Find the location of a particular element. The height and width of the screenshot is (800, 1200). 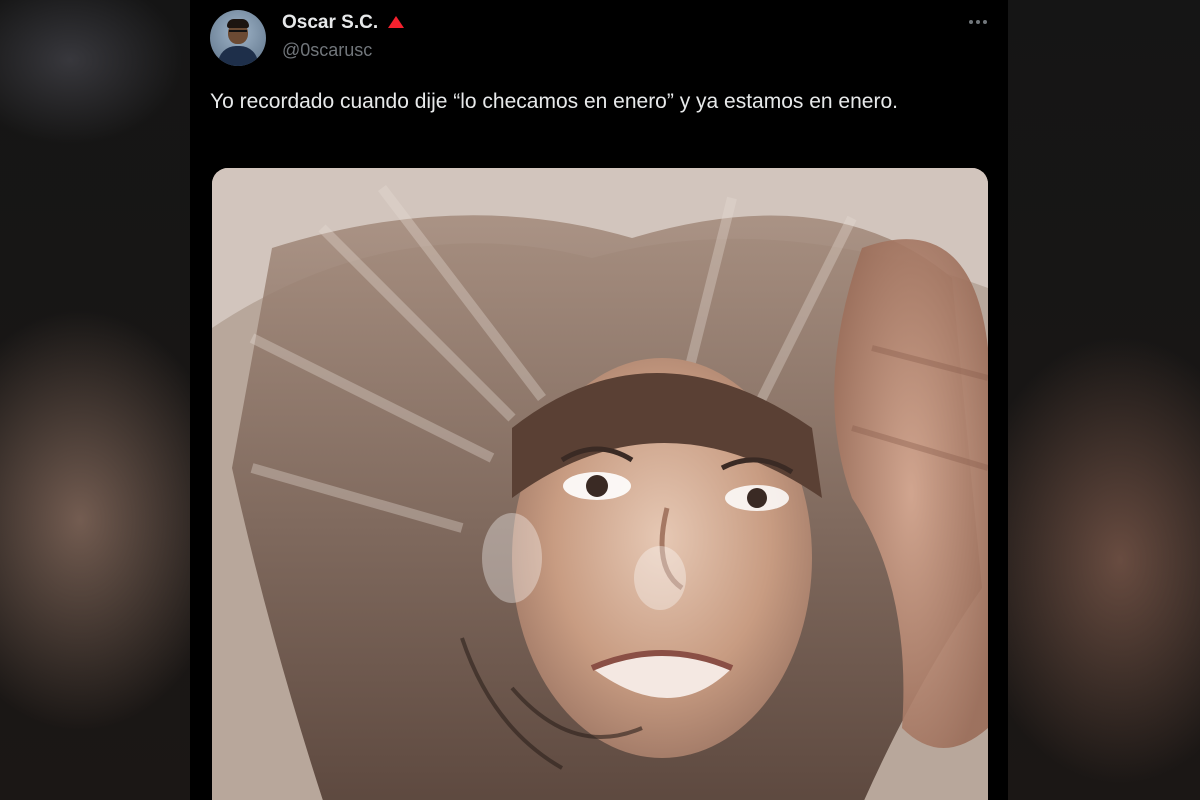

avatar is located at coordinates (238, 38).